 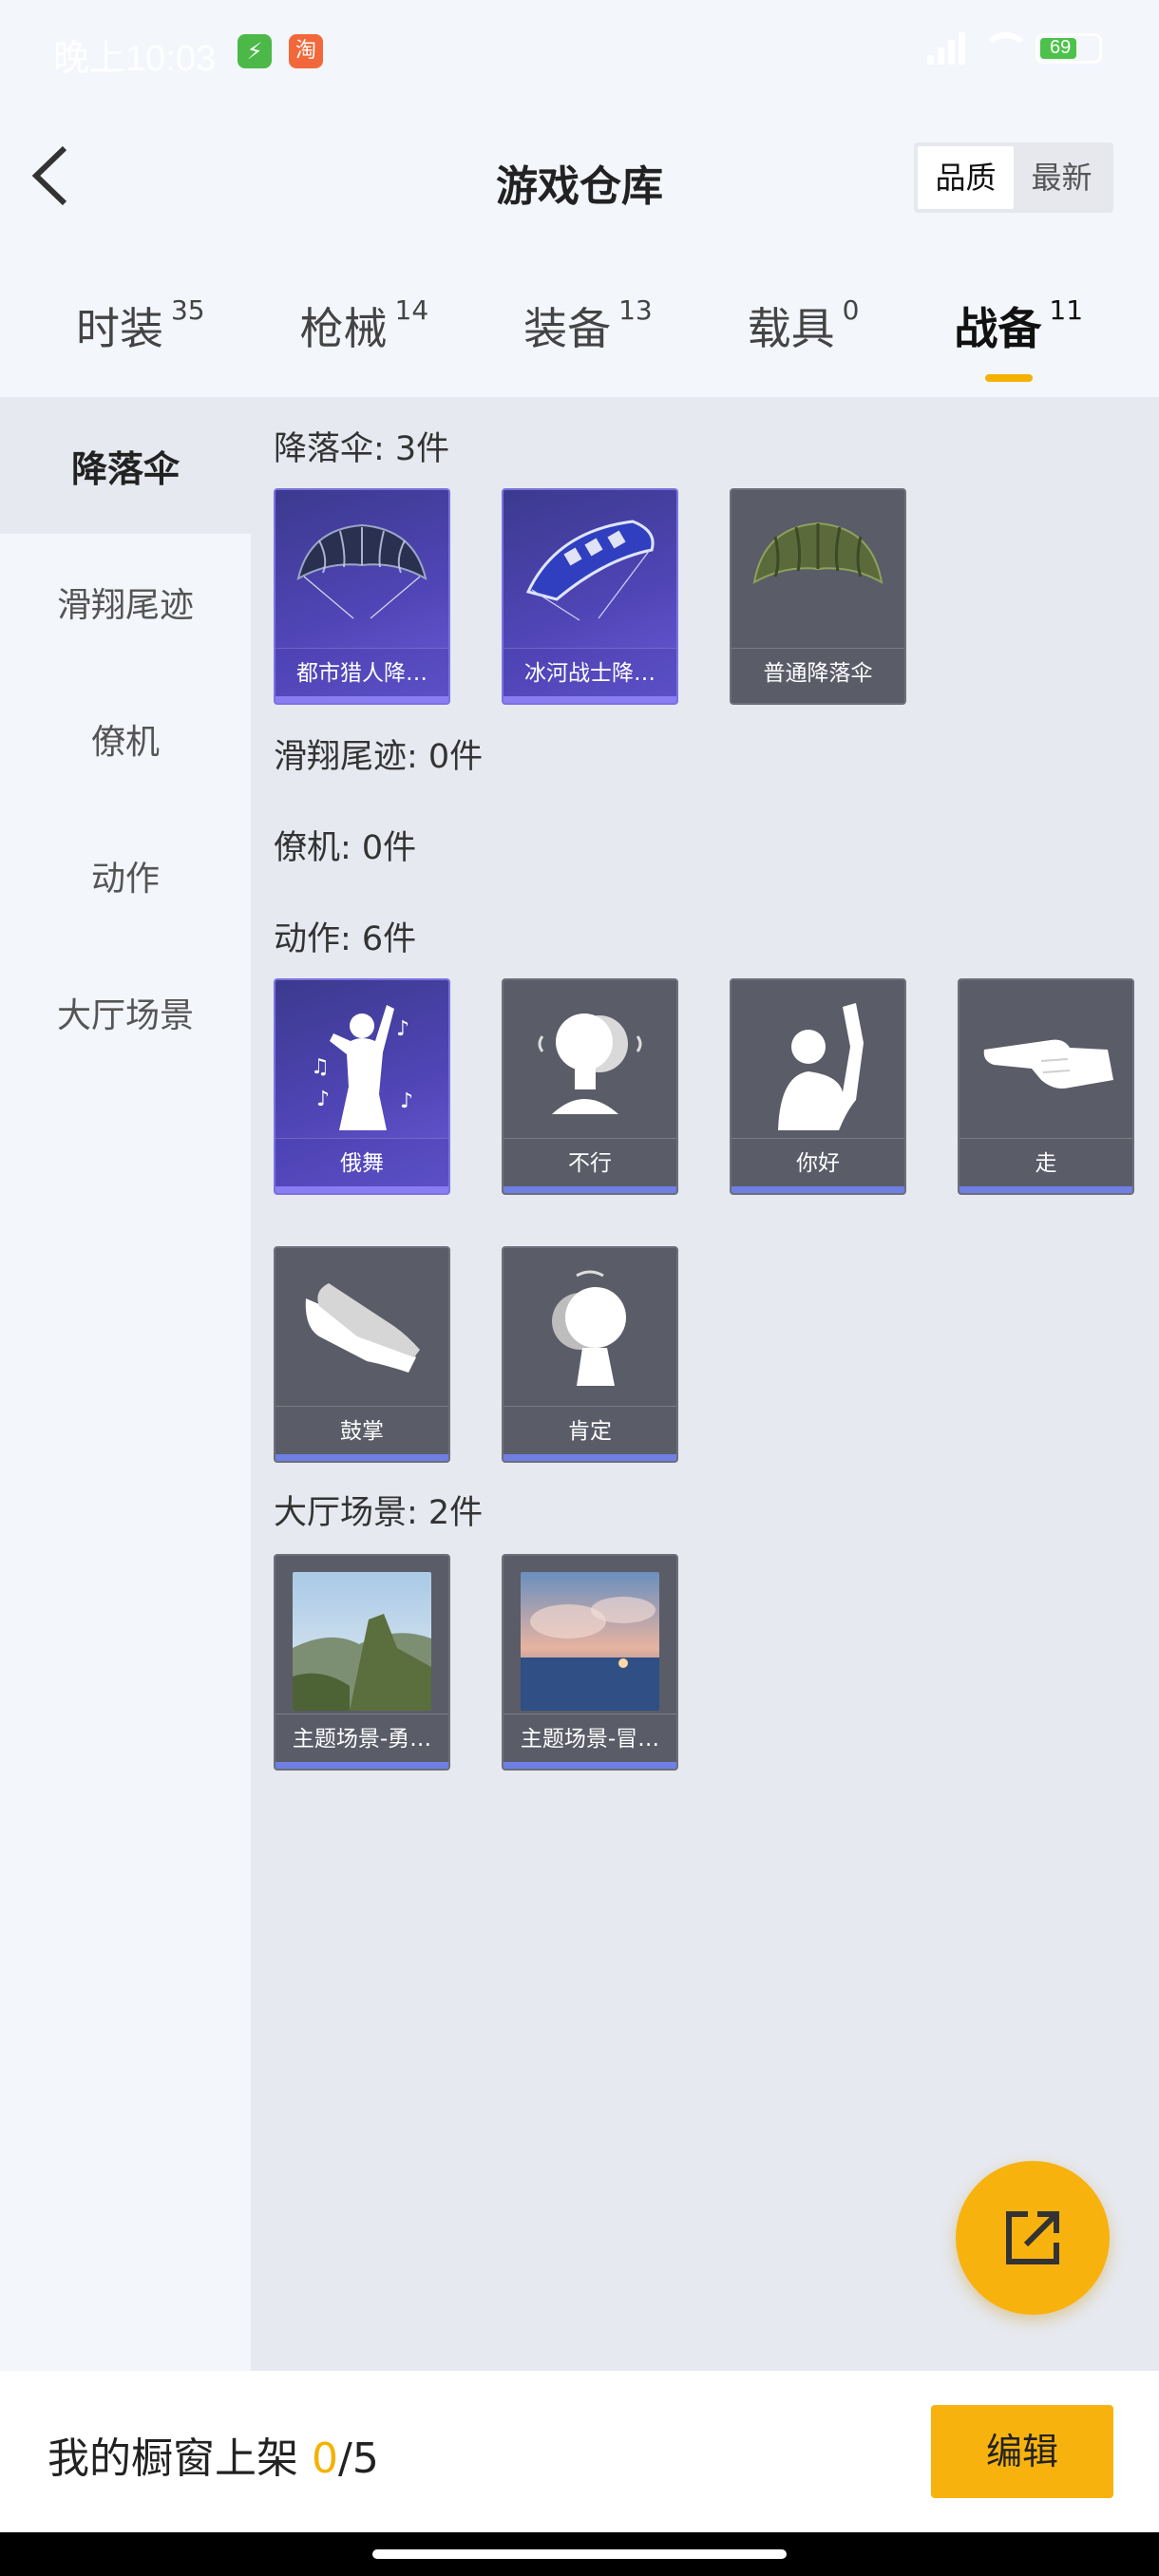 I want to click on tab-battle-gear: 战备 11, so click(x=1018, y=337).